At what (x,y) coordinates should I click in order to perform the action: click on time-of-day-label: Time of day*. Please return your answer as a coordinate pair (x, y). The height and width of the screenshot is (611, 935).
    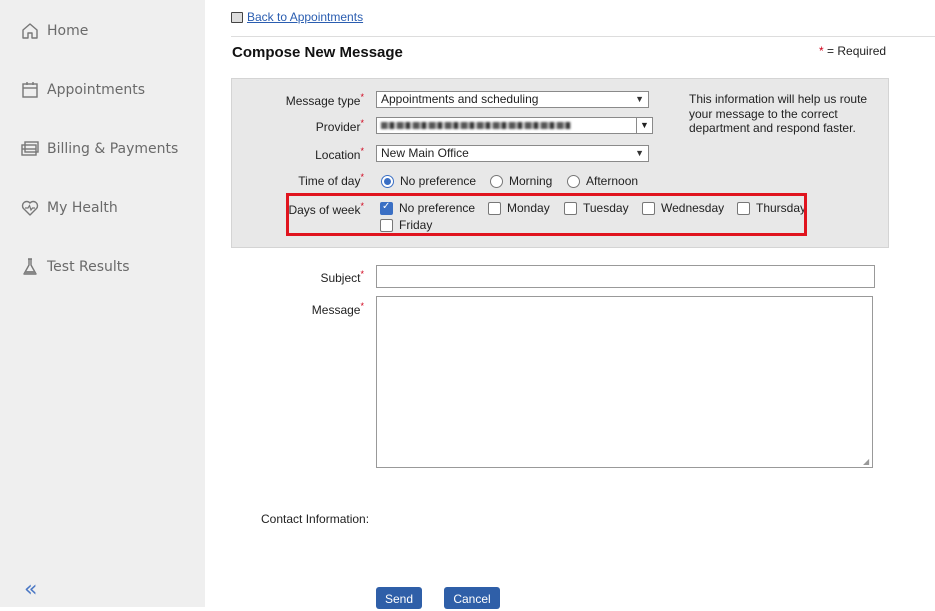
    Looking at the image, I should click on (331, 180).